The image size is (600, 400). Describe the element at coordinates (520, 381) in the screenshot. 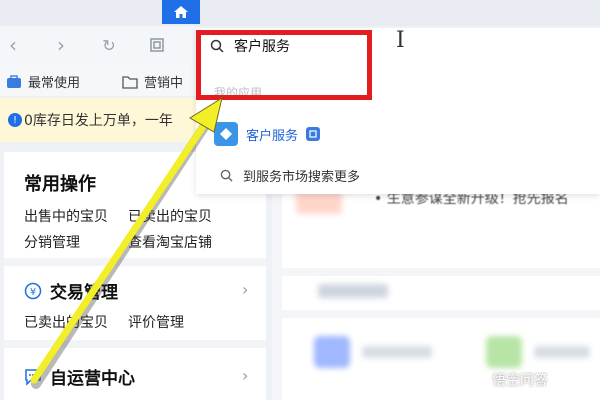

I see `watermark-text: 悟空问答` at that location.